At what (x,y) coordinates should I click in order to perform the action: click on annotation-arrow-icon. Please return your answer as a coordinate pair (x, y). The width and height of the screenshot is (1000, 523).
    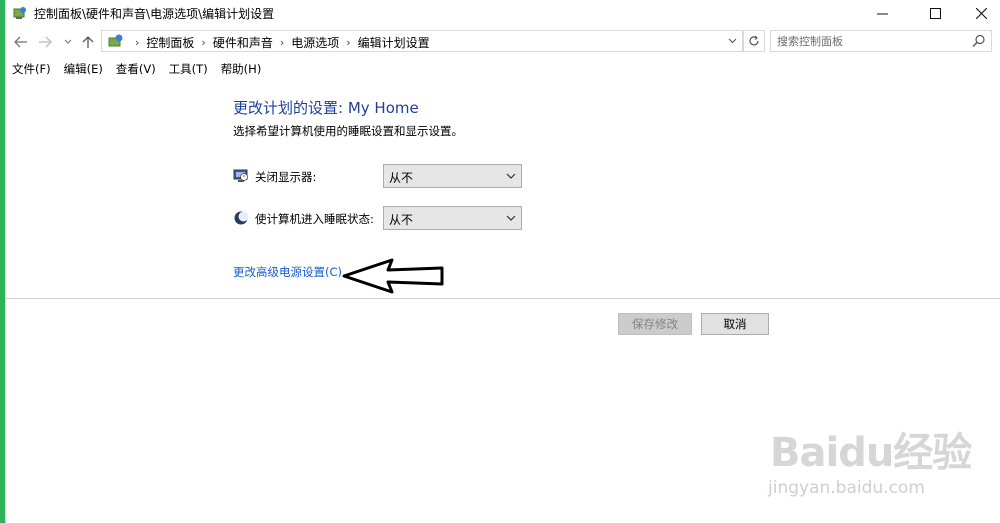
    Looking at the image, I should click on (393, 276).